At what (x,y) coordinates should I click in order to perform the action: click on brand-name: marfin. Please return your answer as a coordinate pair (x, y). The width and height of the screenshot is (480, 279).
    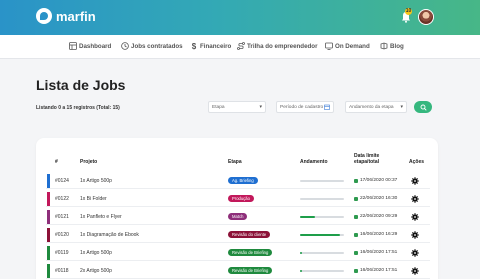
    Looking at the image, I should click on (76, 16).